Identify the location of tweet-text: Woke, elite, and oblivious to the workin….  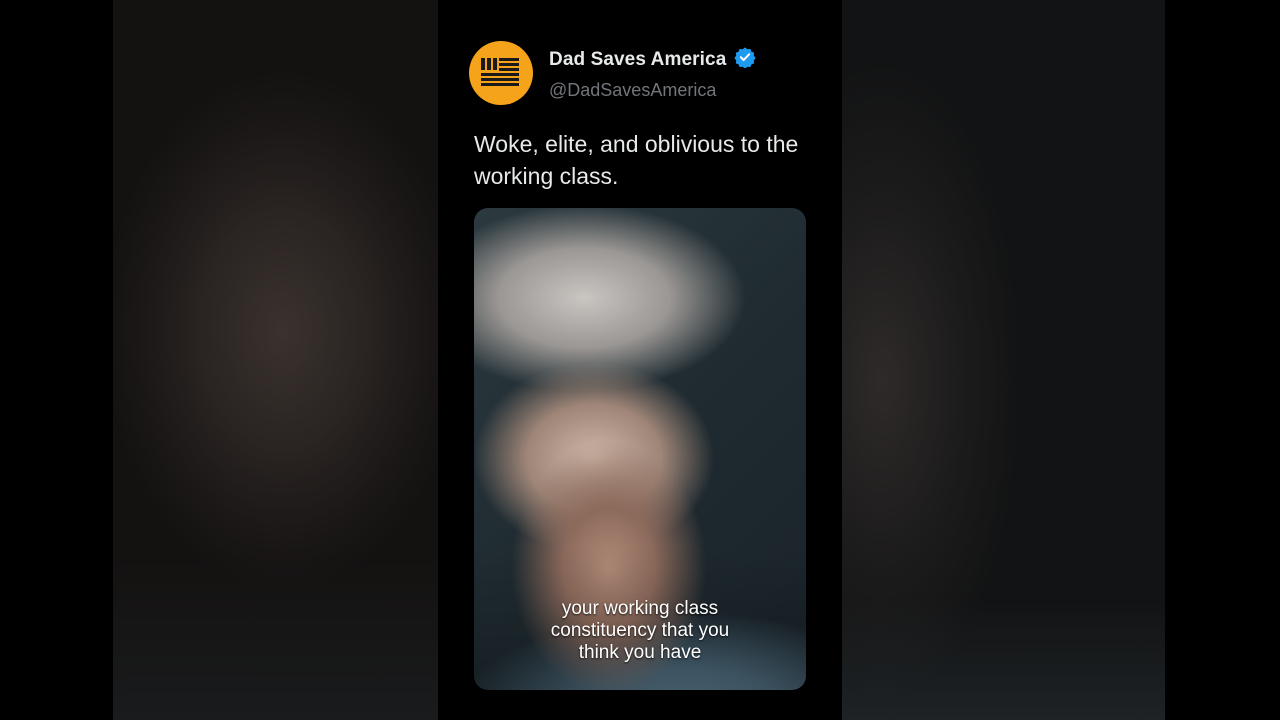
(636, 160).